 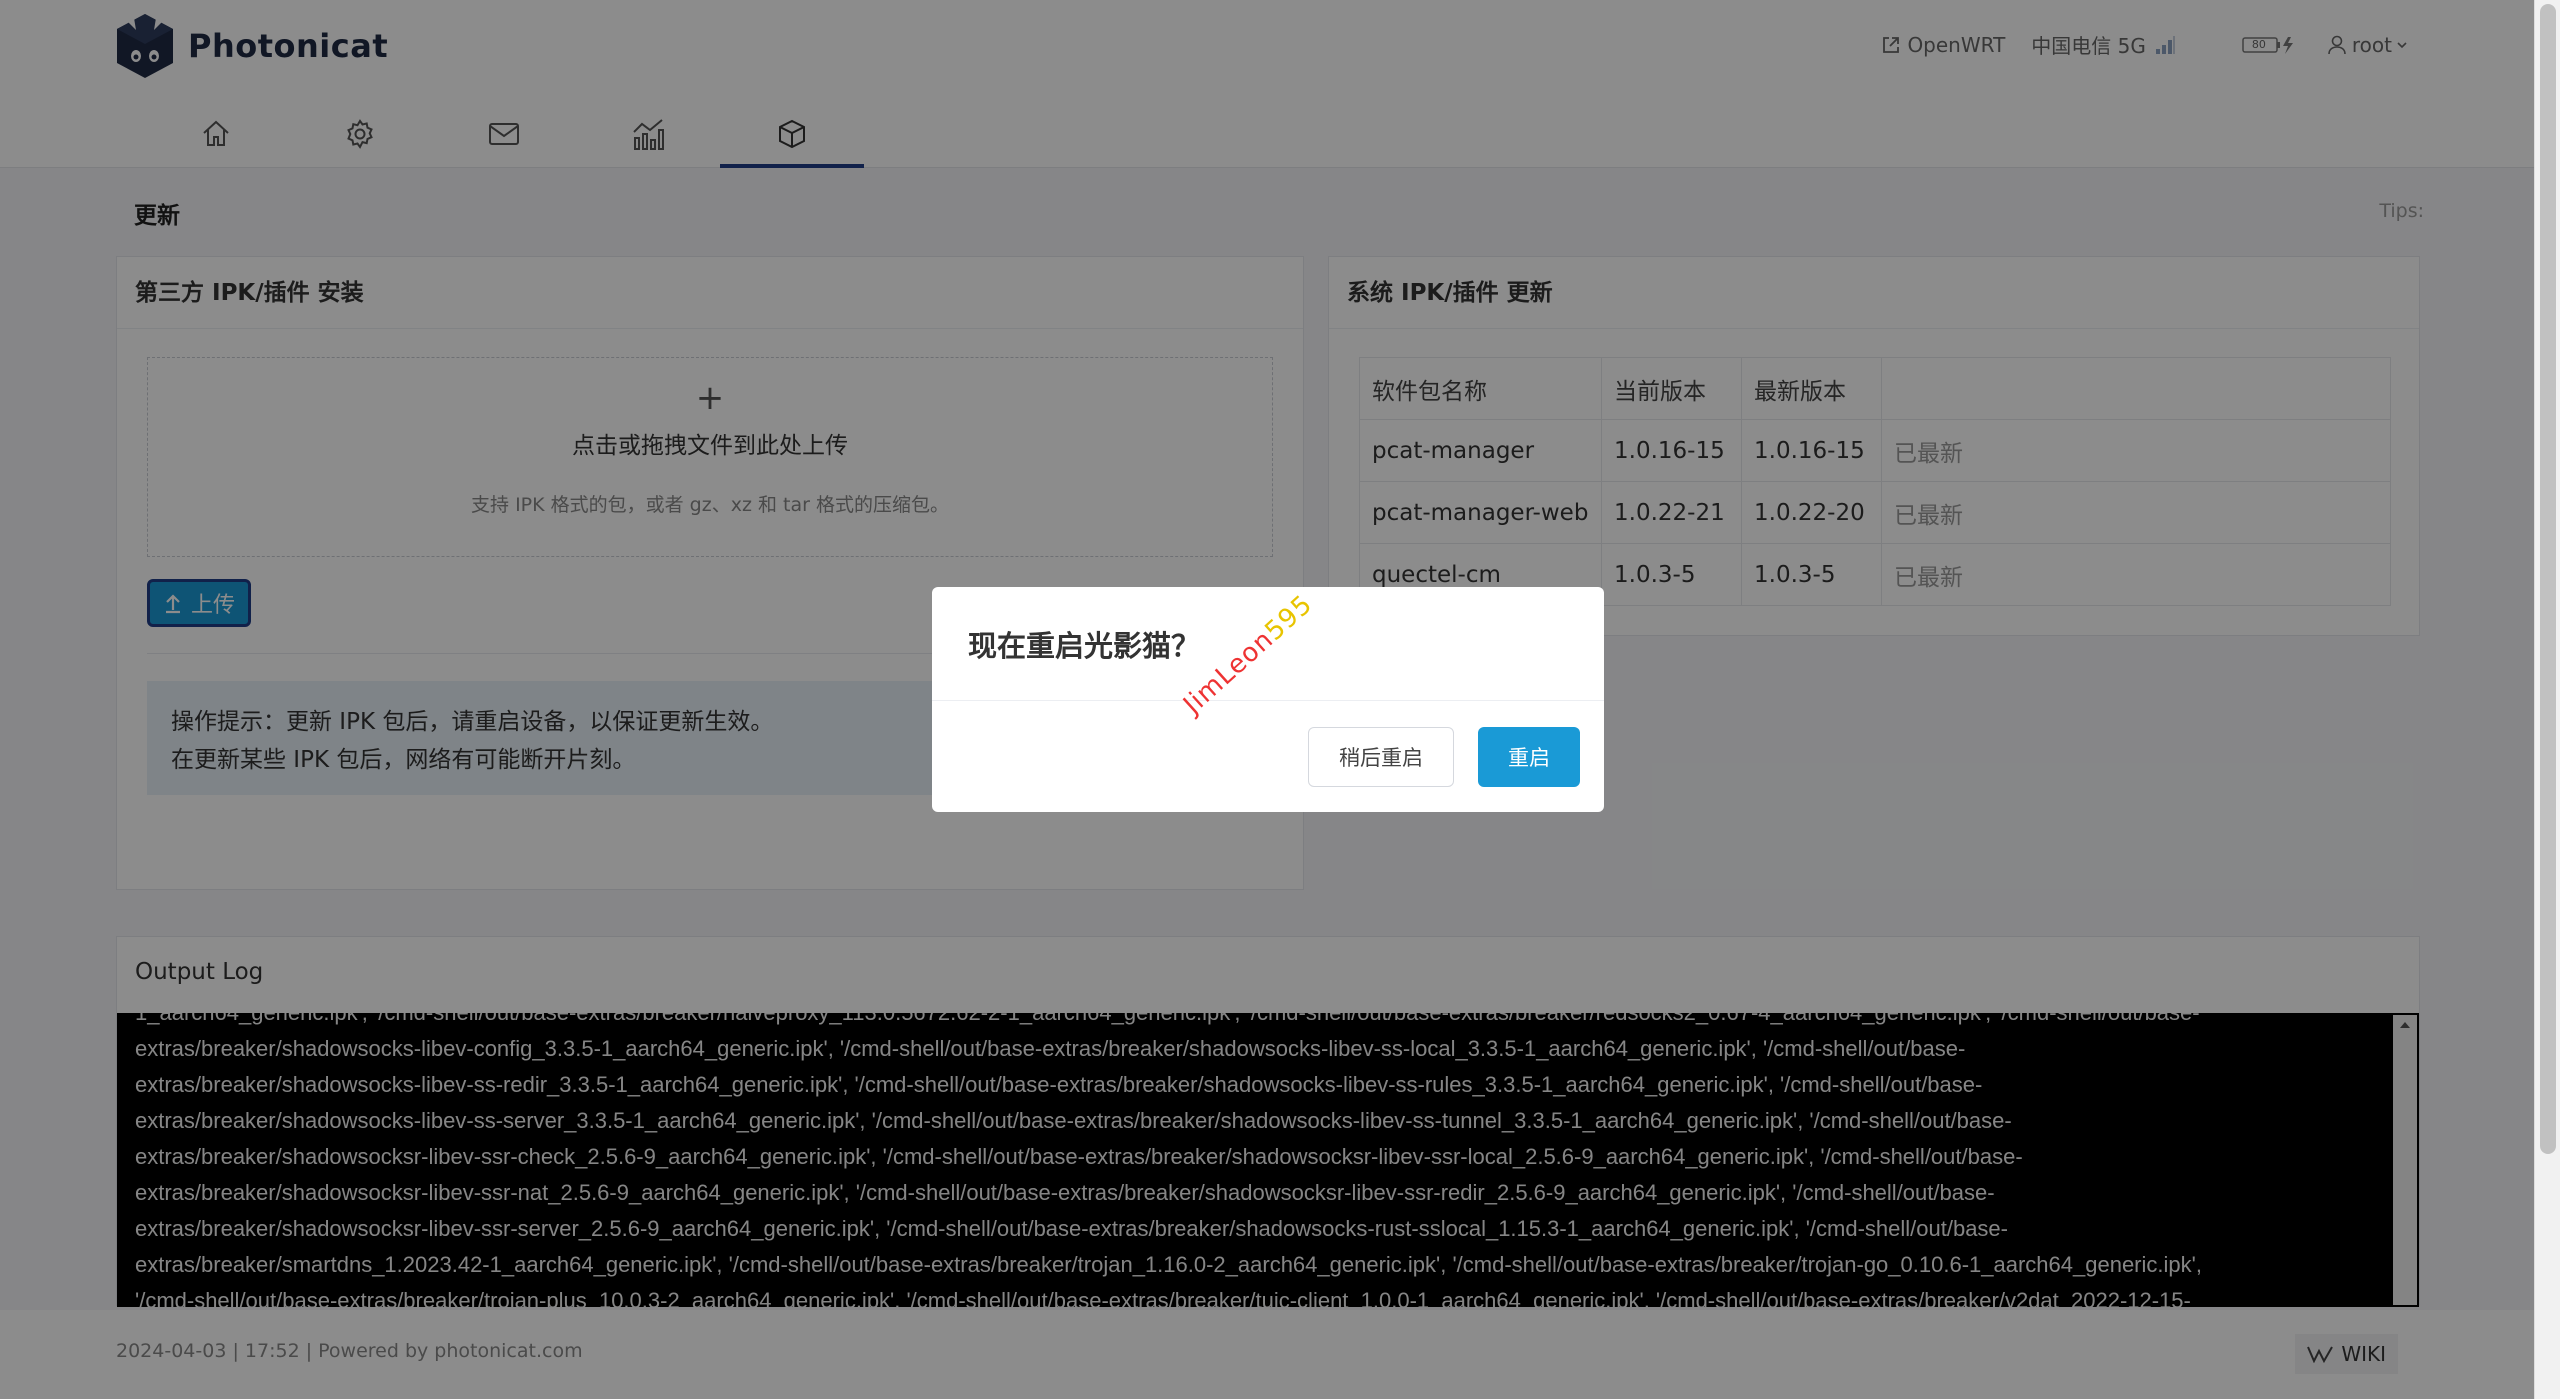 I want to click on restart-later-button: 稍后重启, so click(x=1381, y=757).